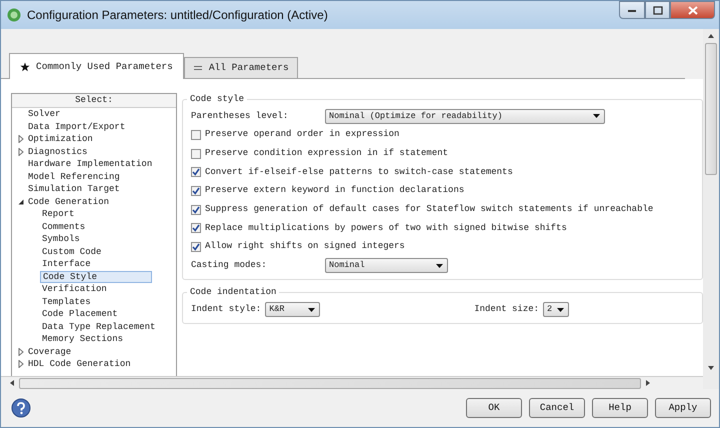 The height and width of the screenshot is (428, 720). What do you see at coordinates (429, 209) in the screenshot?
I see `checkbox-label: Suppress generation of default cases for Stateflow switch statements if unreachable` at bounding box center [429, 209].